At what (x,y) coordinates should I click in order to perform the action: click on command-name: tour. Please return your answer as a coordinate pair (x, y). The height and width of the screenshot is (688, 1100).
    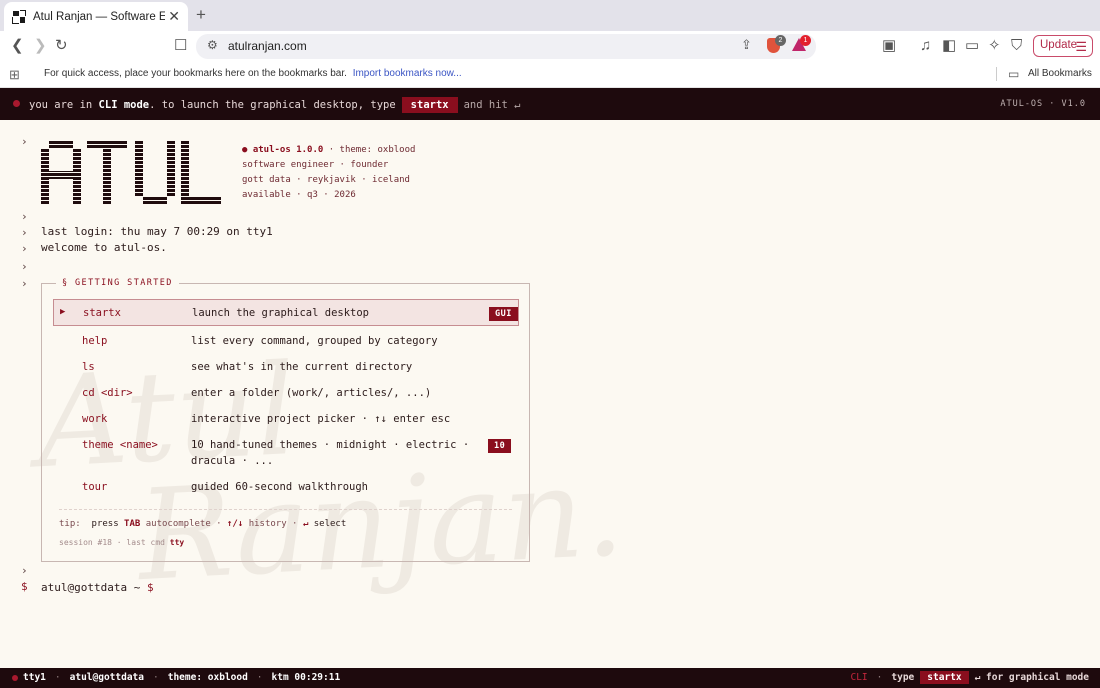
    Looking at the image, I should click on (95, 487).